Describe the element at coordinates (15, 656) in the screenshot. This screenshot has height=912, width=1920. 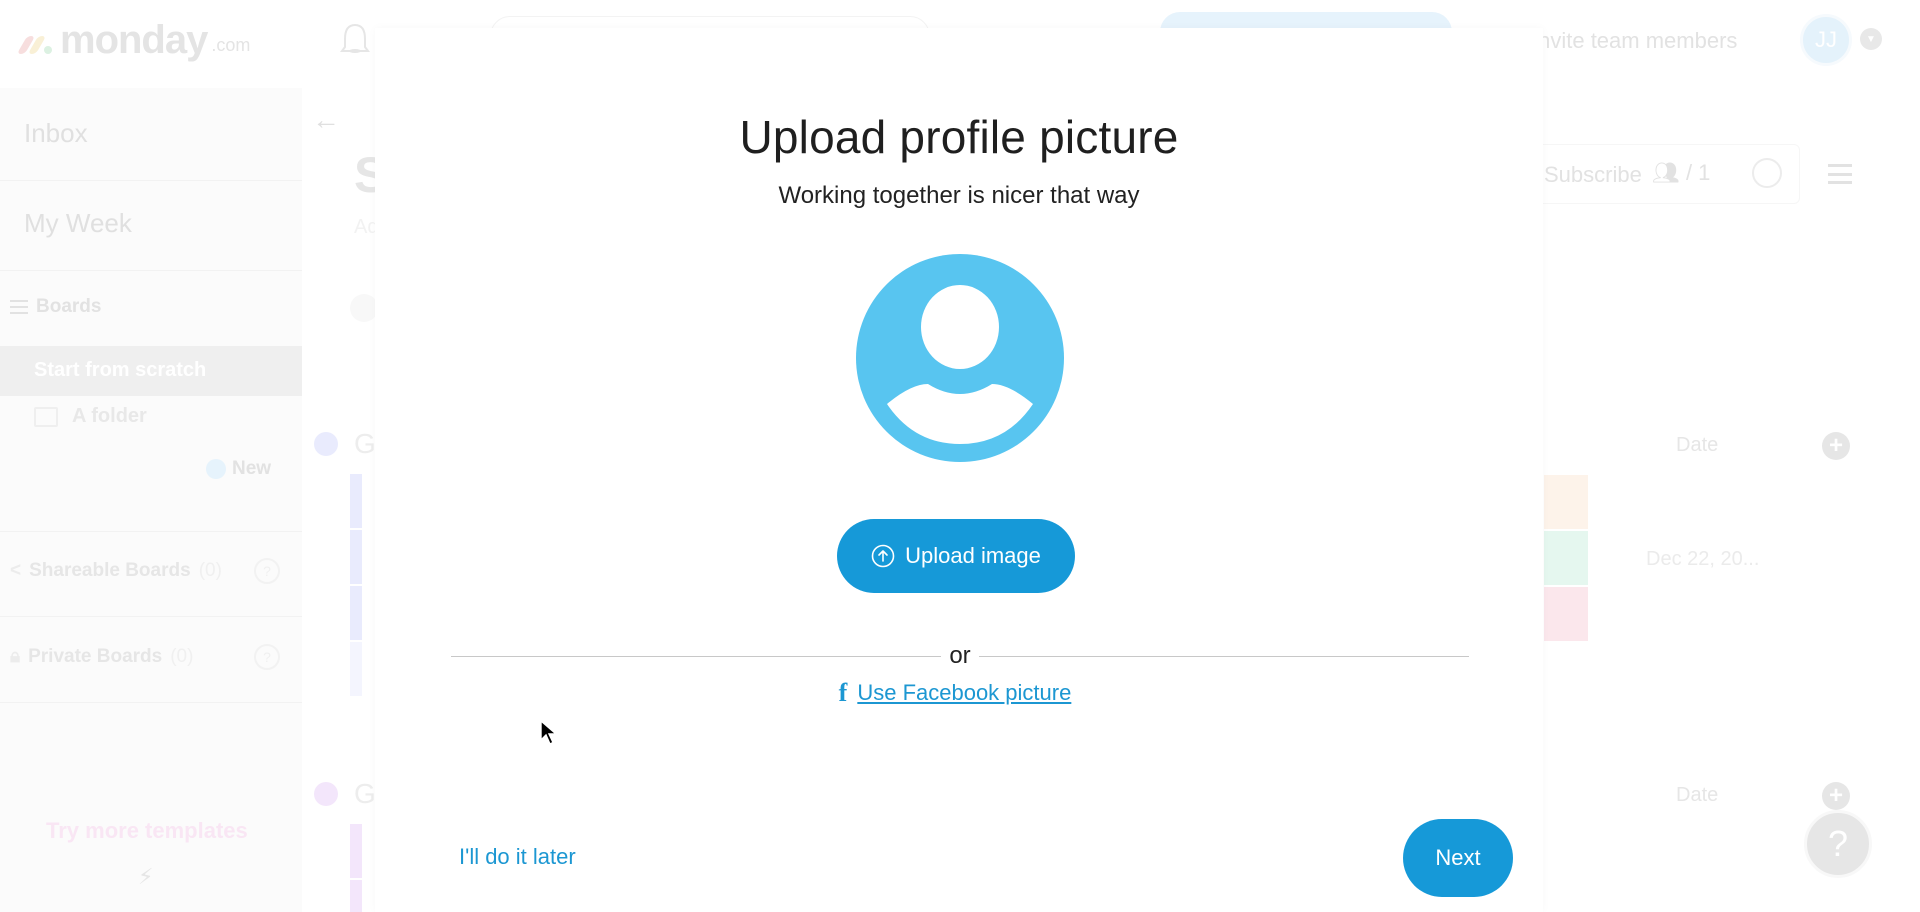
I see `lock-icon: 🔒︎` at that location.